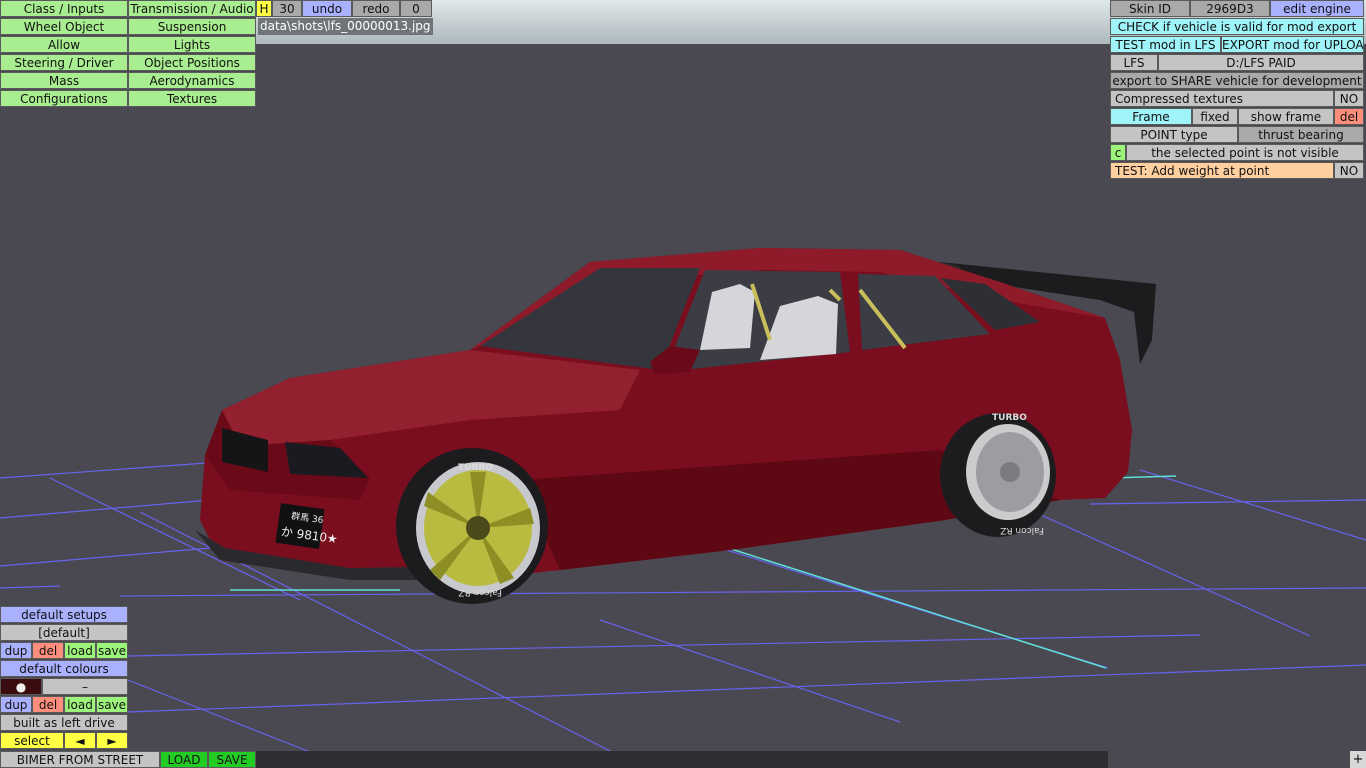 This screenshot has width=1366, height=768. Describe the element at coordinates (345, 26) in the screenshot. I see `screenshot-path: data\shots\lfs_00000013.jpg` at that location.